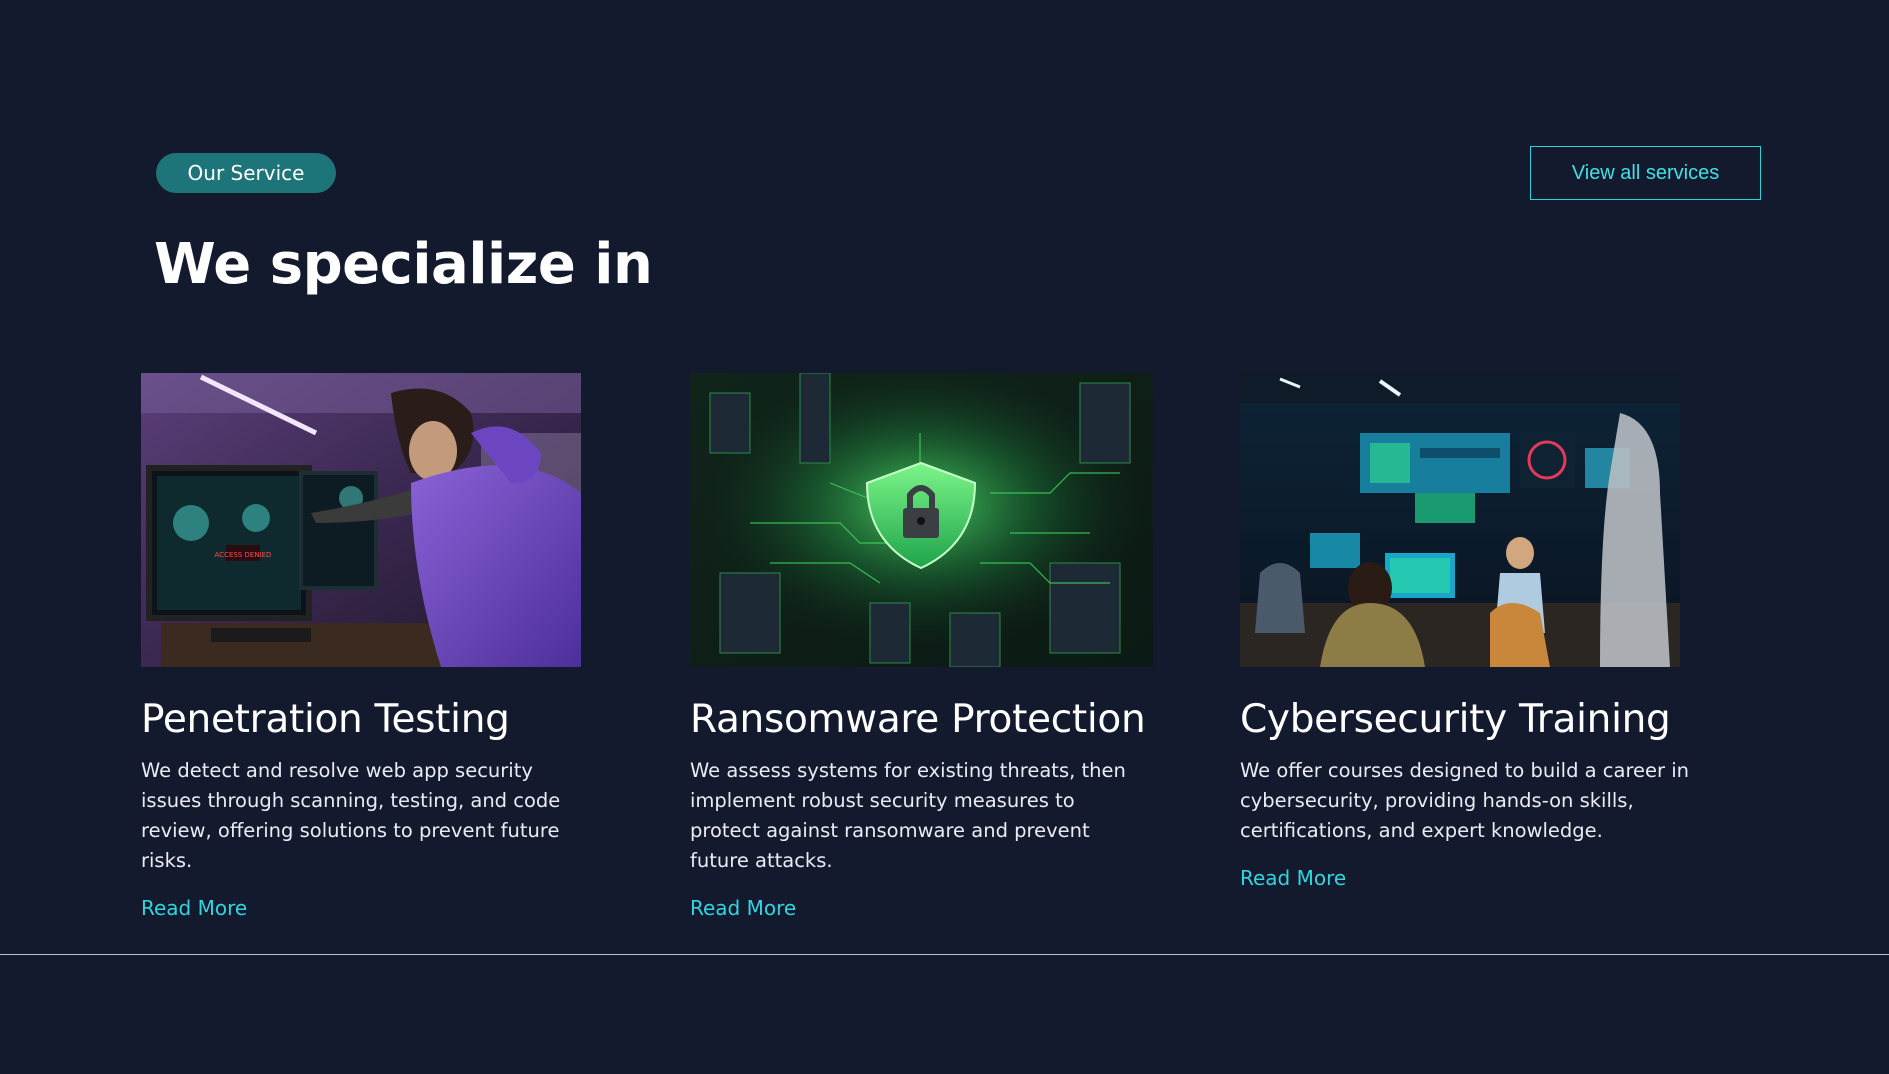 The width and height of the screenshot is (1889, 1074). Describe the element at coordinates (1645, 173) in the screenshot. I see `view-all-services-button: View all services` at that location.